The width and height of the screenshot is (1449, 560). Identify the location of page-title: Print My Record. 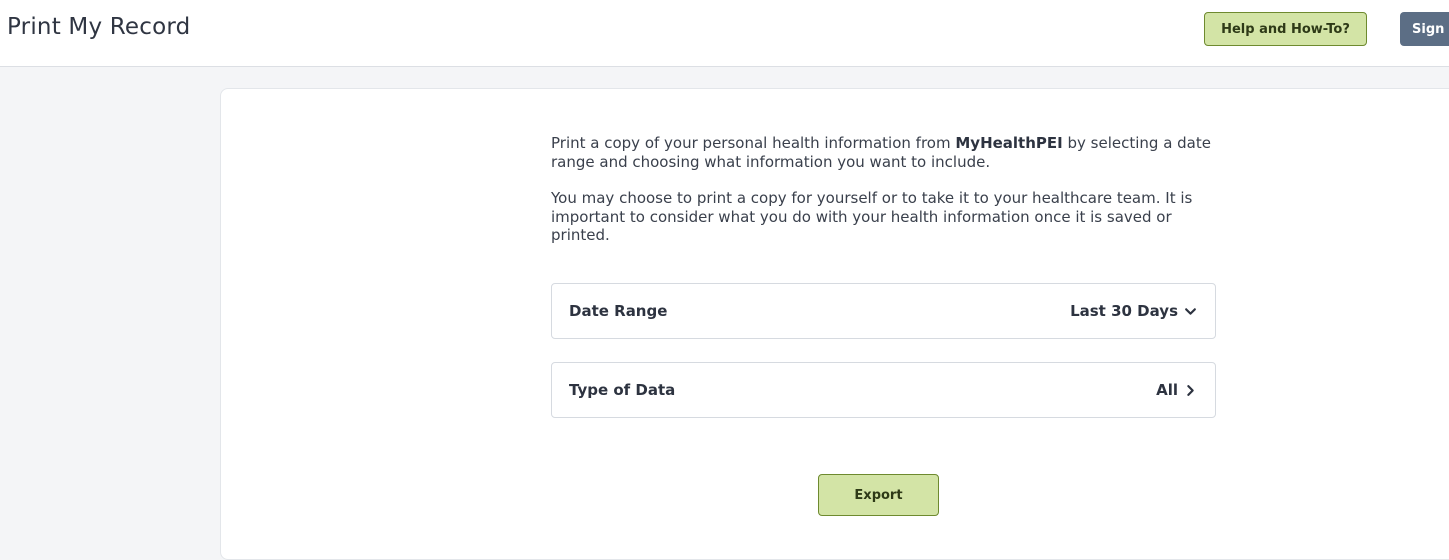
(99, 27).